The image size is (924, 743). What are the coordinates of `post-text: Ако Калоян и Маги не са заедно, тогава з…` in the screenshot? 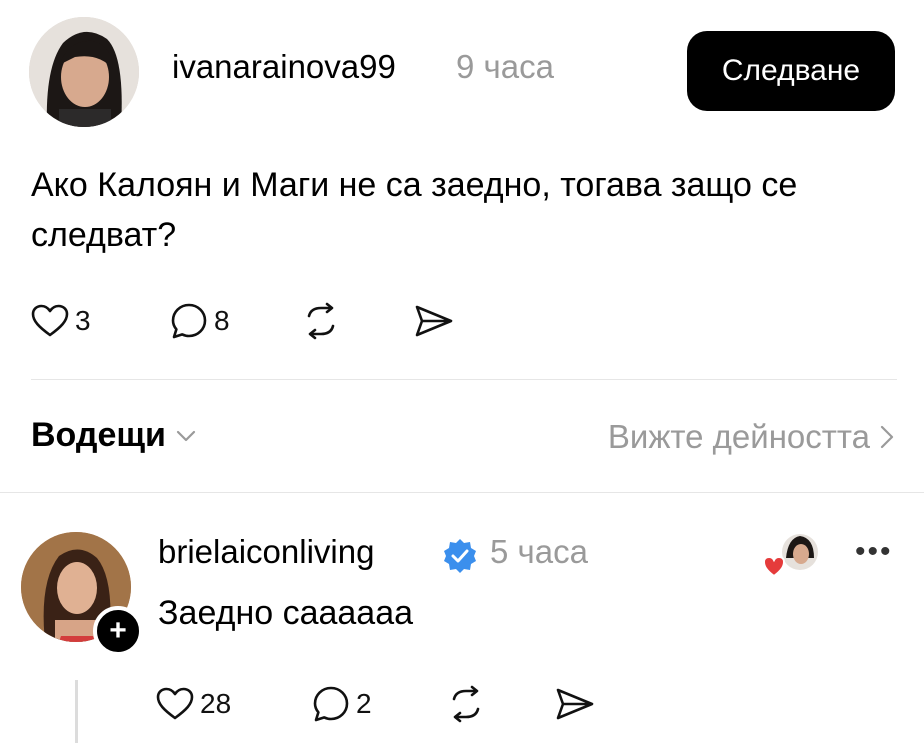 It's located at (414, 210).